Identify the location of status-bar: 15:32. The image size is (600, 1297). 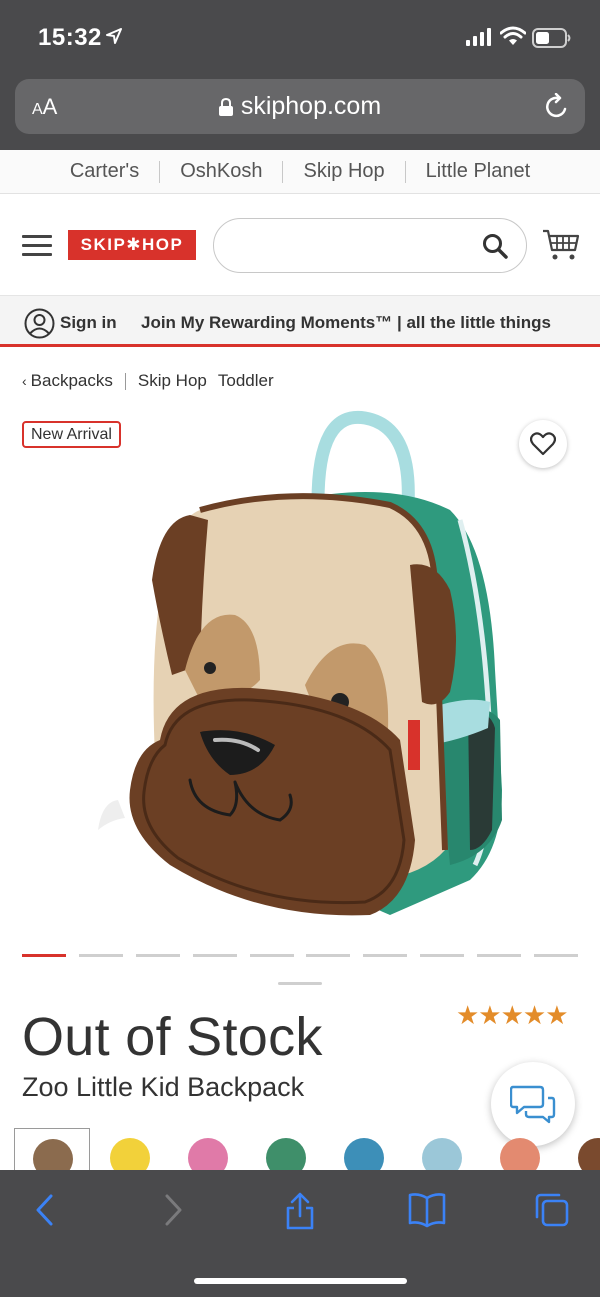
(300, 38).